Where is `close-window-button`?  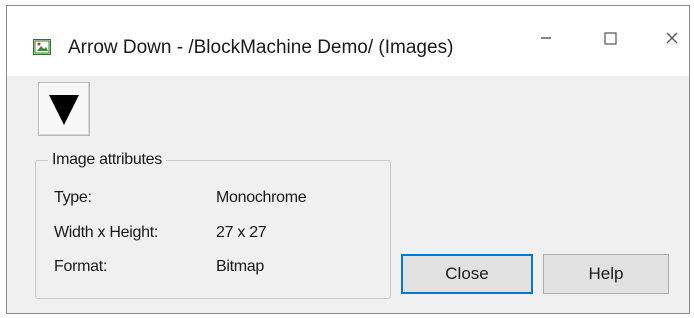 close-window-button is located at coordinates (669, 38).